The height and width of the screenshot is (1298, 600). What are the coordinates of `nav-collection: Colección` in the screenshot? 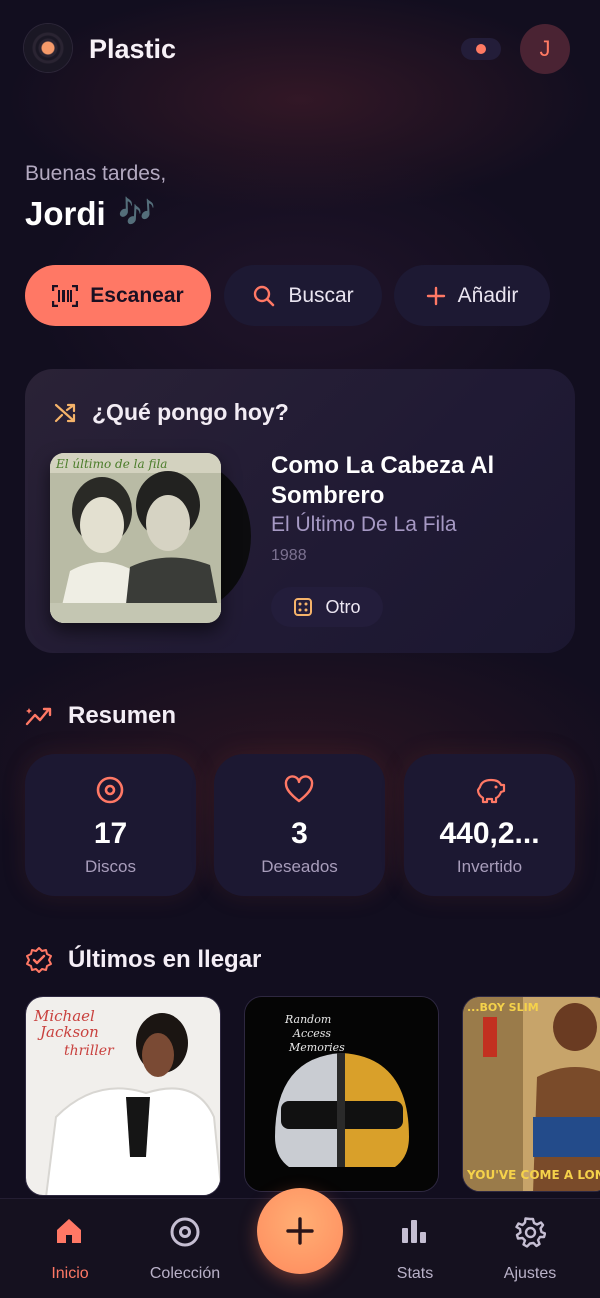 It's located at (185, 1248).